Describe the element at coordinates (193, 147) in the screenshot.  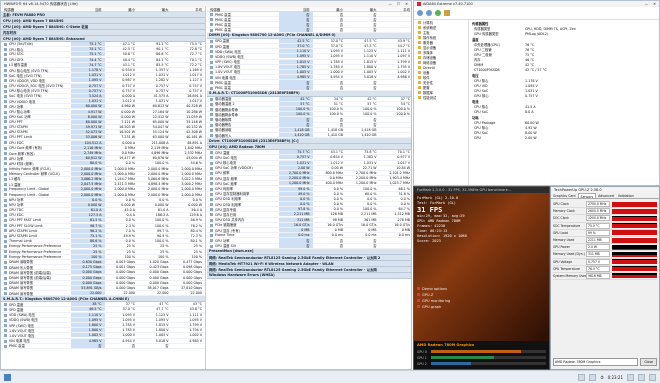
I see `sensor-value: 1,842 MHz` at that location.